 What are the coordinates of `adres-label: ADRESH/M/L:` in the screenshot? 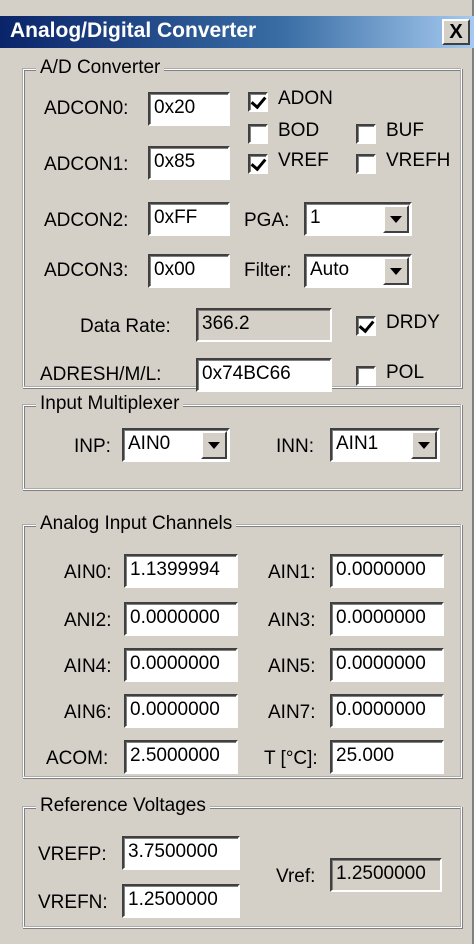 It's located at (101, 374).